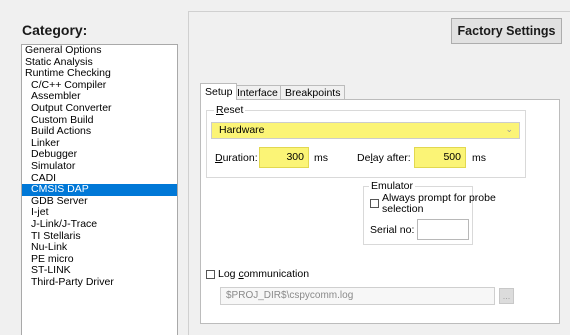 This screenshot has height=335, width=570. Describe the element at coordinates (509, 129) in the screenshot. I see `chevron-down-icon: ⌄` at that location.